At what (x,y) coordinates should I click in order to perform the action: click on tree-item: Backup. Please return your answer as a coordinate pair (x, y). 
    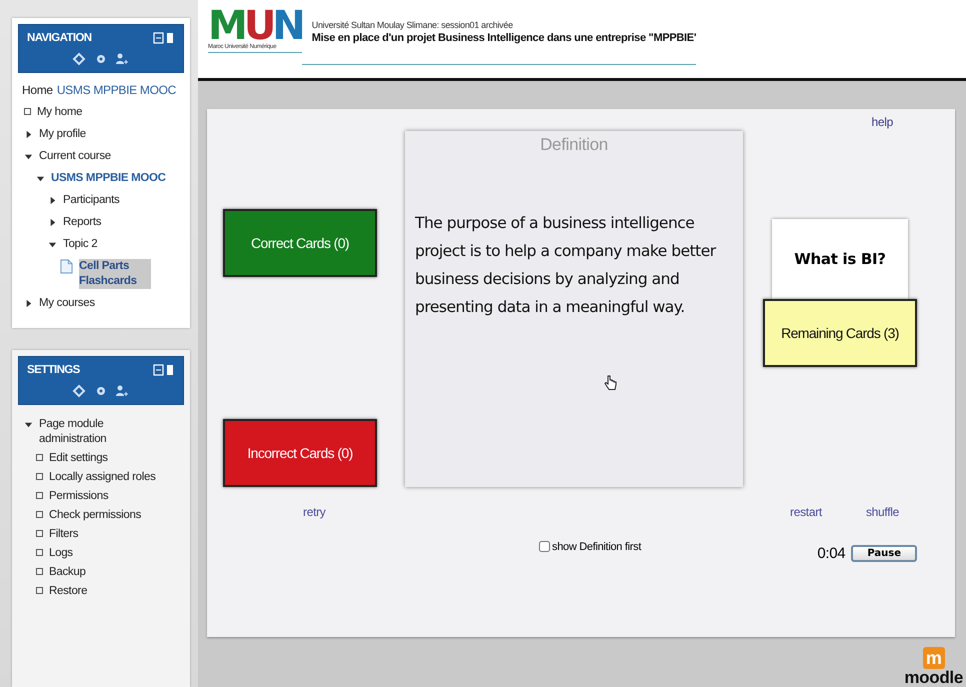
    Looking at the image, I should click on (67, 572).